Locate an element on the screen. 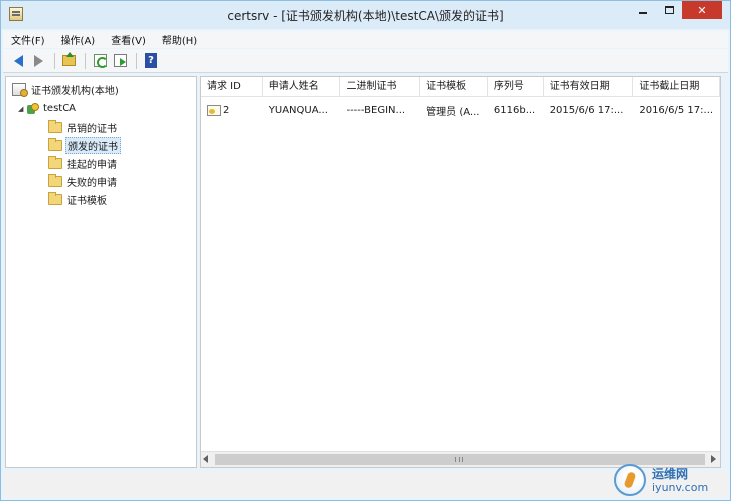 The height and width of the screenshot is (501, 731). menu-bar: 文件(F) 操作(A) 查看(V) 帮助(H) is located at coordinates (365, 39).